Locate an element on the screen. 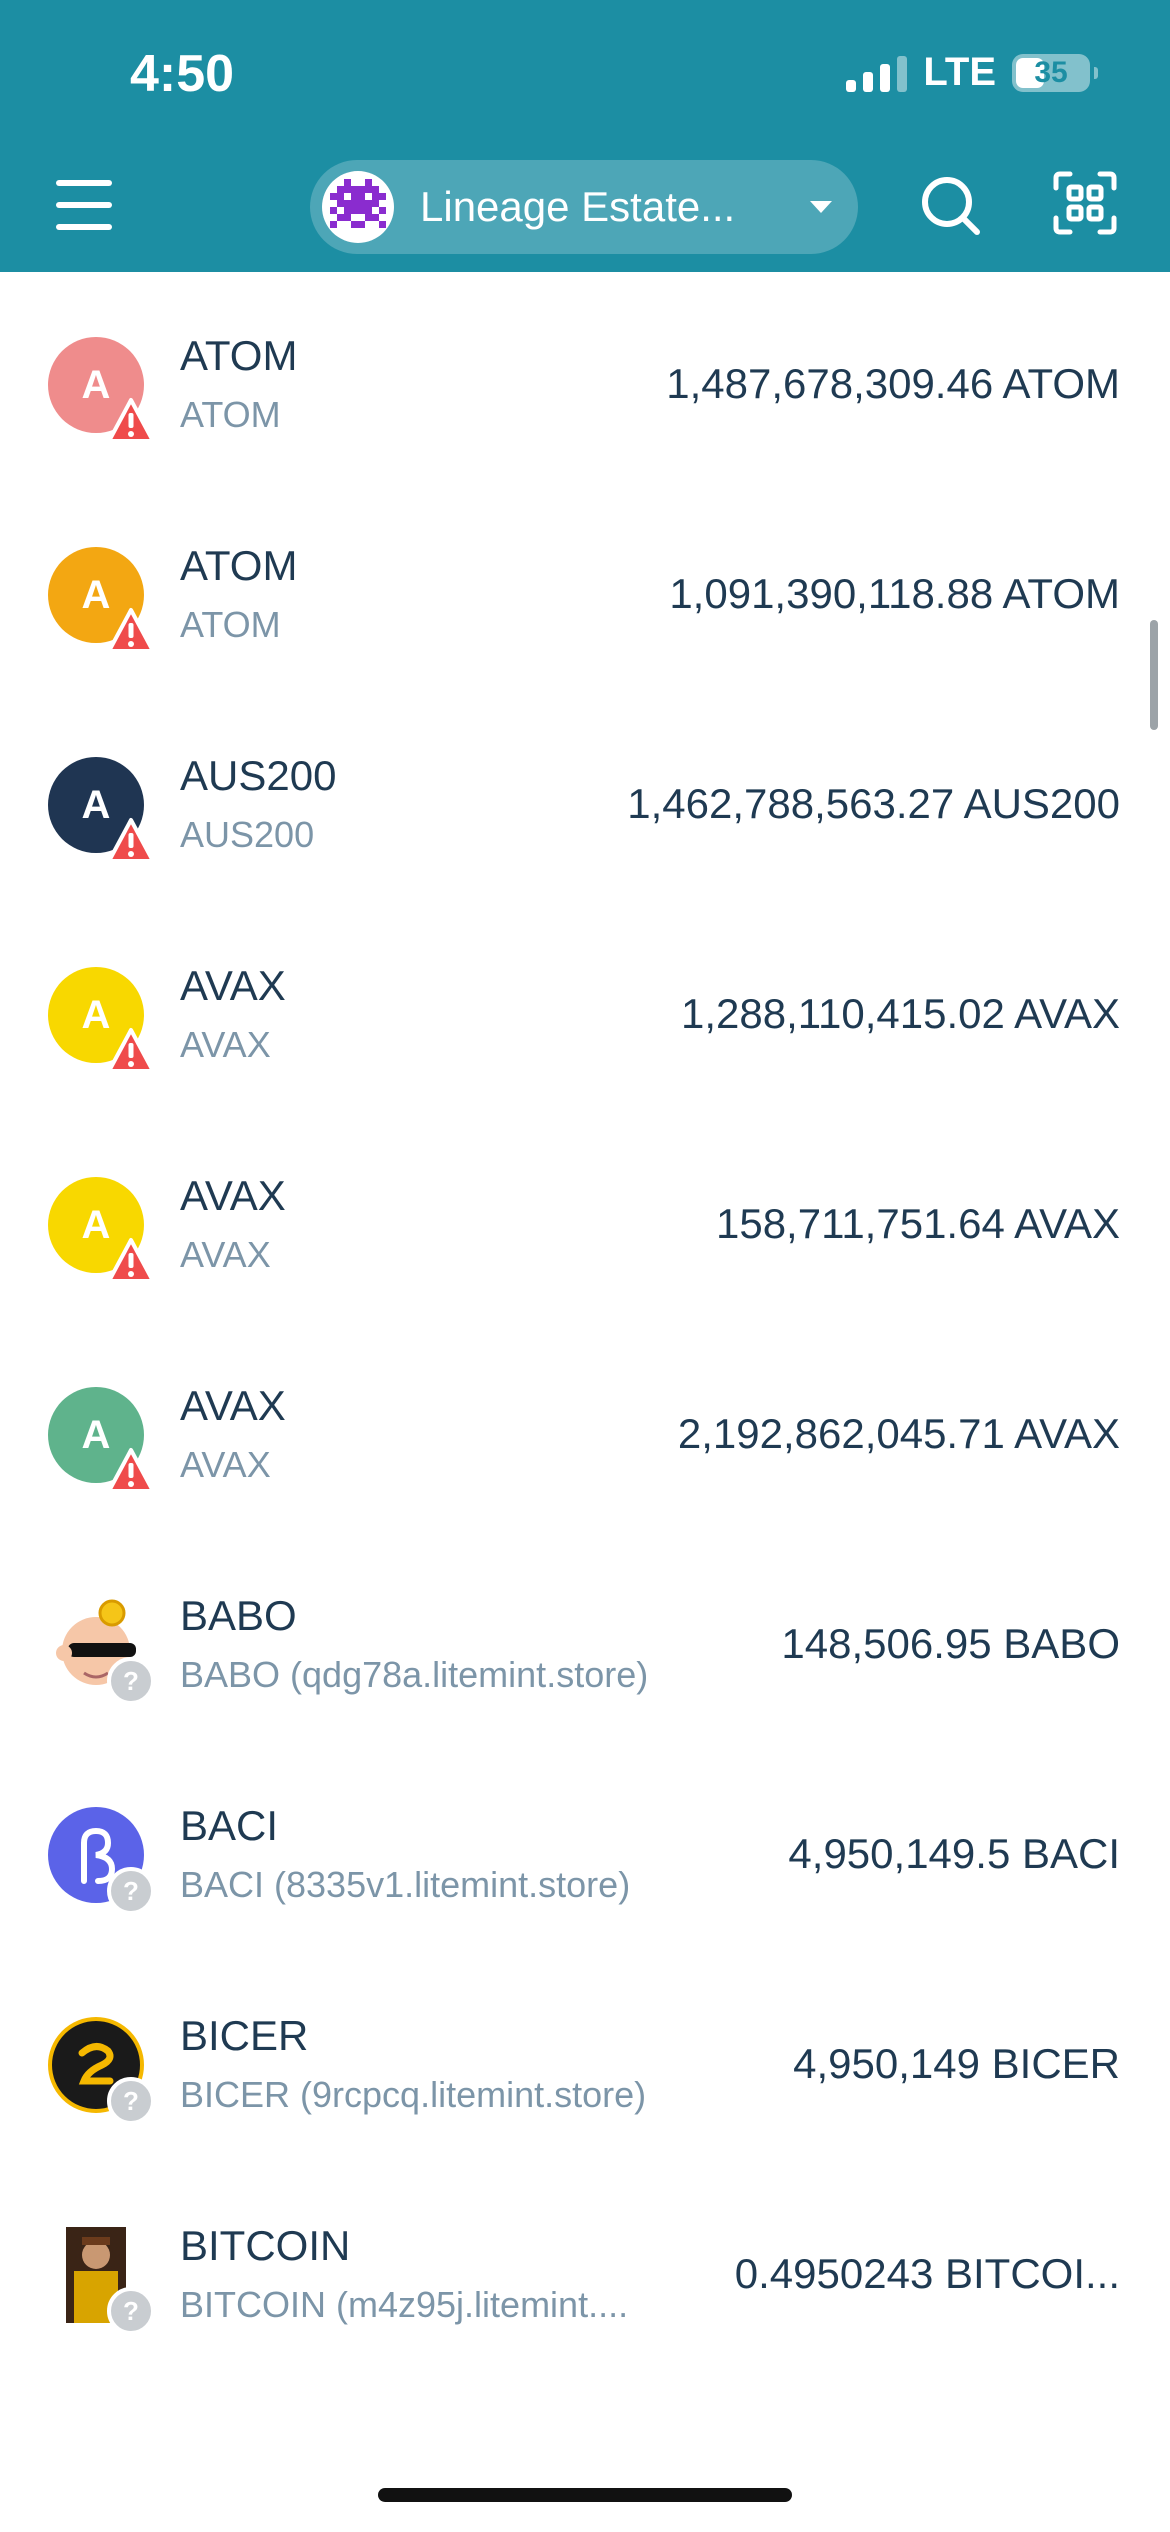  scan-button is located at coordinates (1087, 205).